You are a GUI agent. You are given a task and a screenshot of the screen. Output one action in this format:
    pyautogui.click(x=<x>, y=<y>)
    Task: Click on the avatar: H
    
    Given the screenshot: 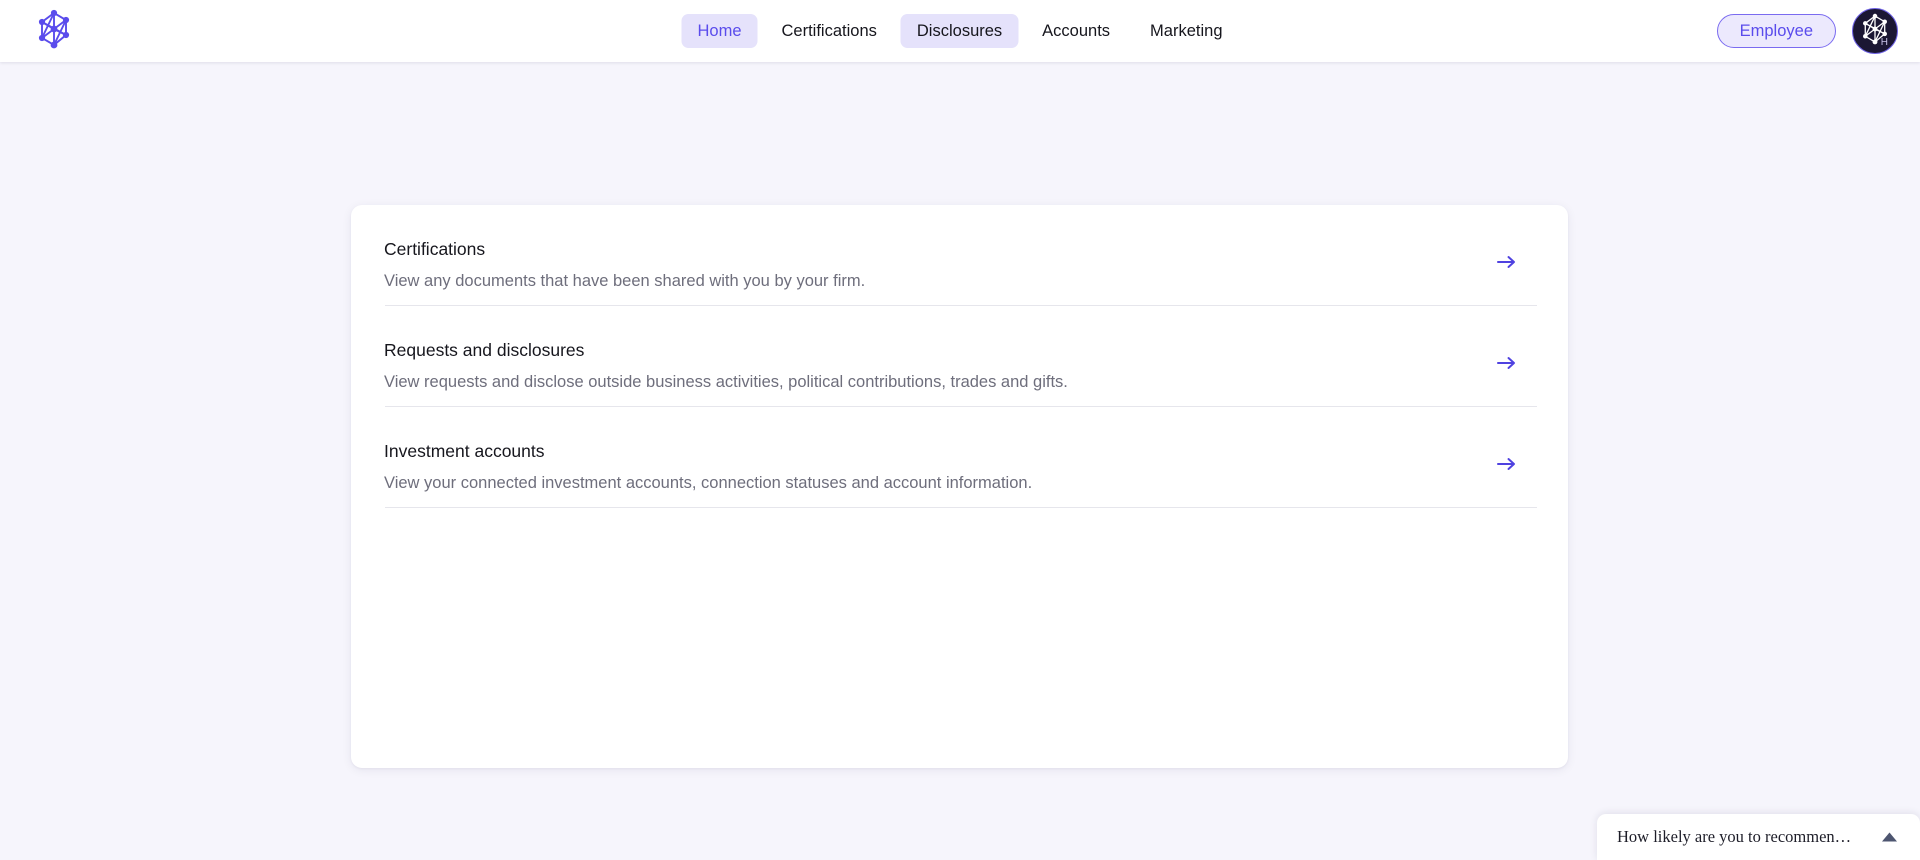 What is the action you would take?
    pyautogui.click(x=1875, y=31)
    